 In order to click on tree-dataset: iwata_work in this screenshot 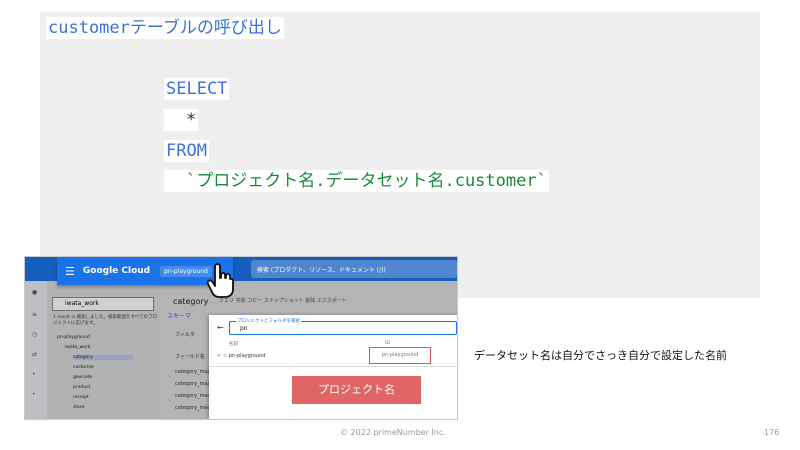, I will do `click(77, 347)`.